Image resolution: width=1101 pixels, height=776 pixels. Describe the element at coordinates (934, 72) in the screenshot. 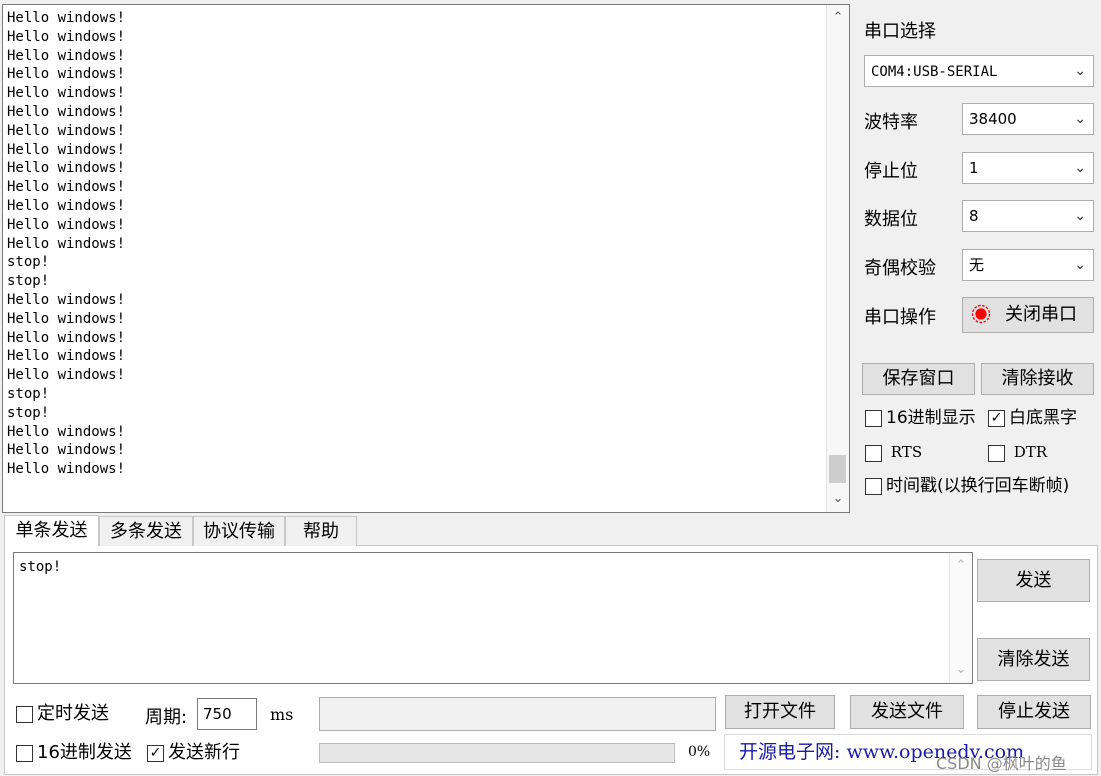

I see `port-select-value: COM4:USB-SERIAL` at that location.